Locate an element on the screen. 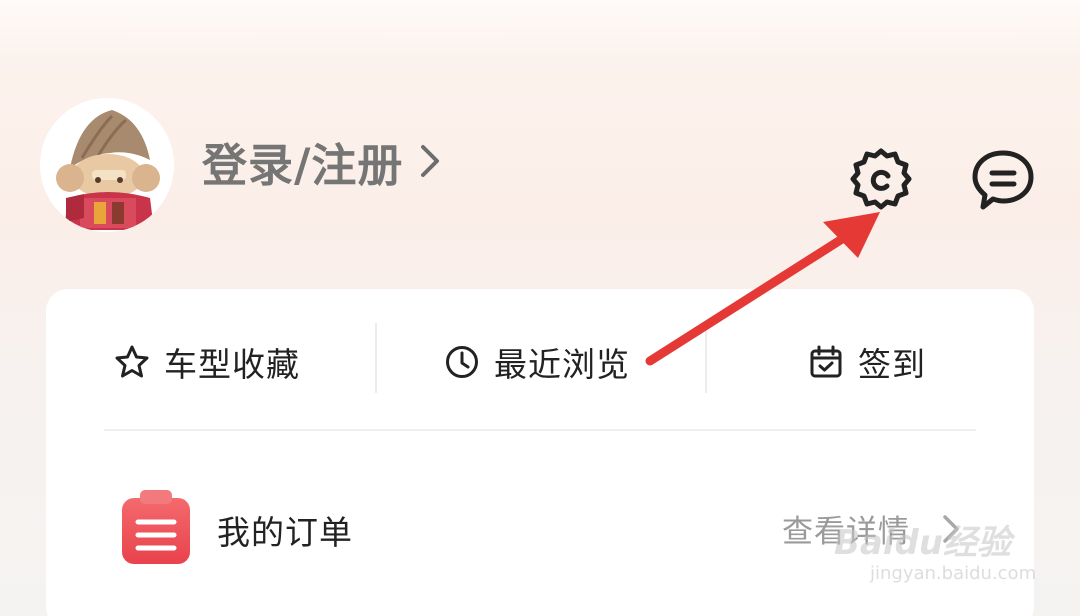 The height and width of the screenshot is (616, 1080). calendar-check-icon is located at coordinates (826, 361).